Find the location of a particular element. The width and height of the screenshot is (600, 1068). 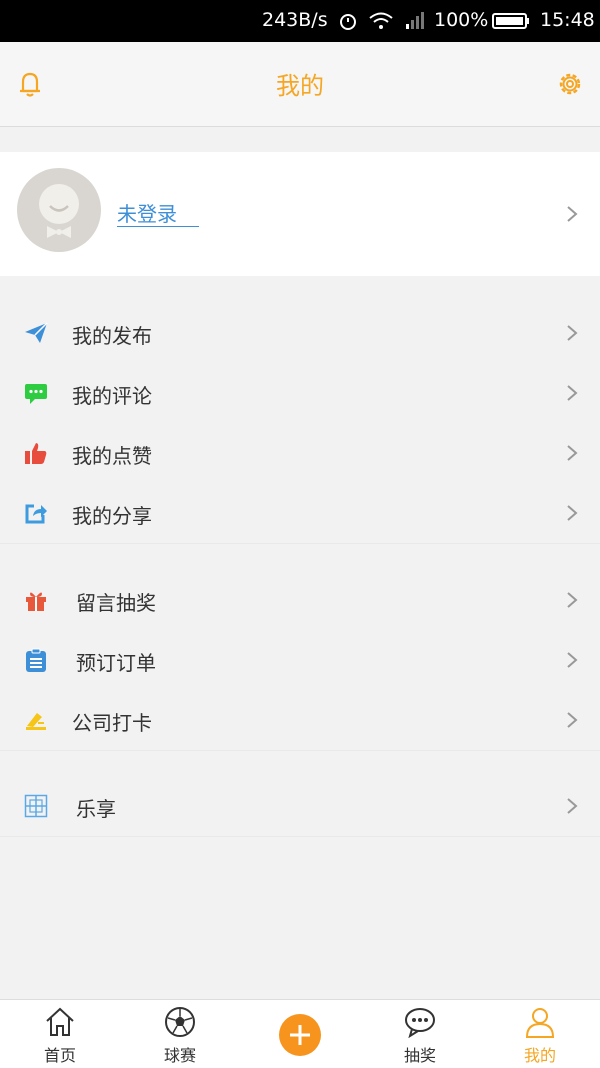

tab-lottery: 抽奖 is located at coordinates (420, 1034).